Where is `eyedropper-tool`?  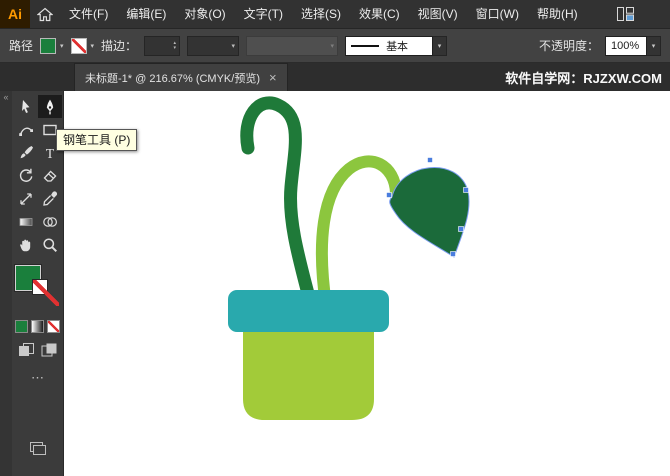 eyedropper-tool is located at coordinates (50, 198).